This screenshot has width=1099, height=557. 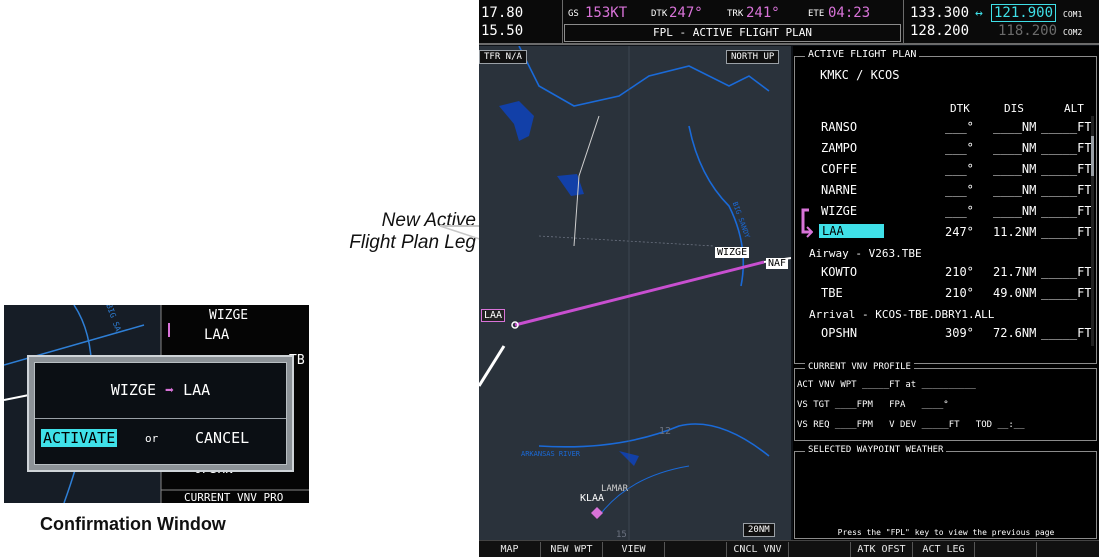 I want to click on gs-value: 153KT, so click(x=606, y=13).